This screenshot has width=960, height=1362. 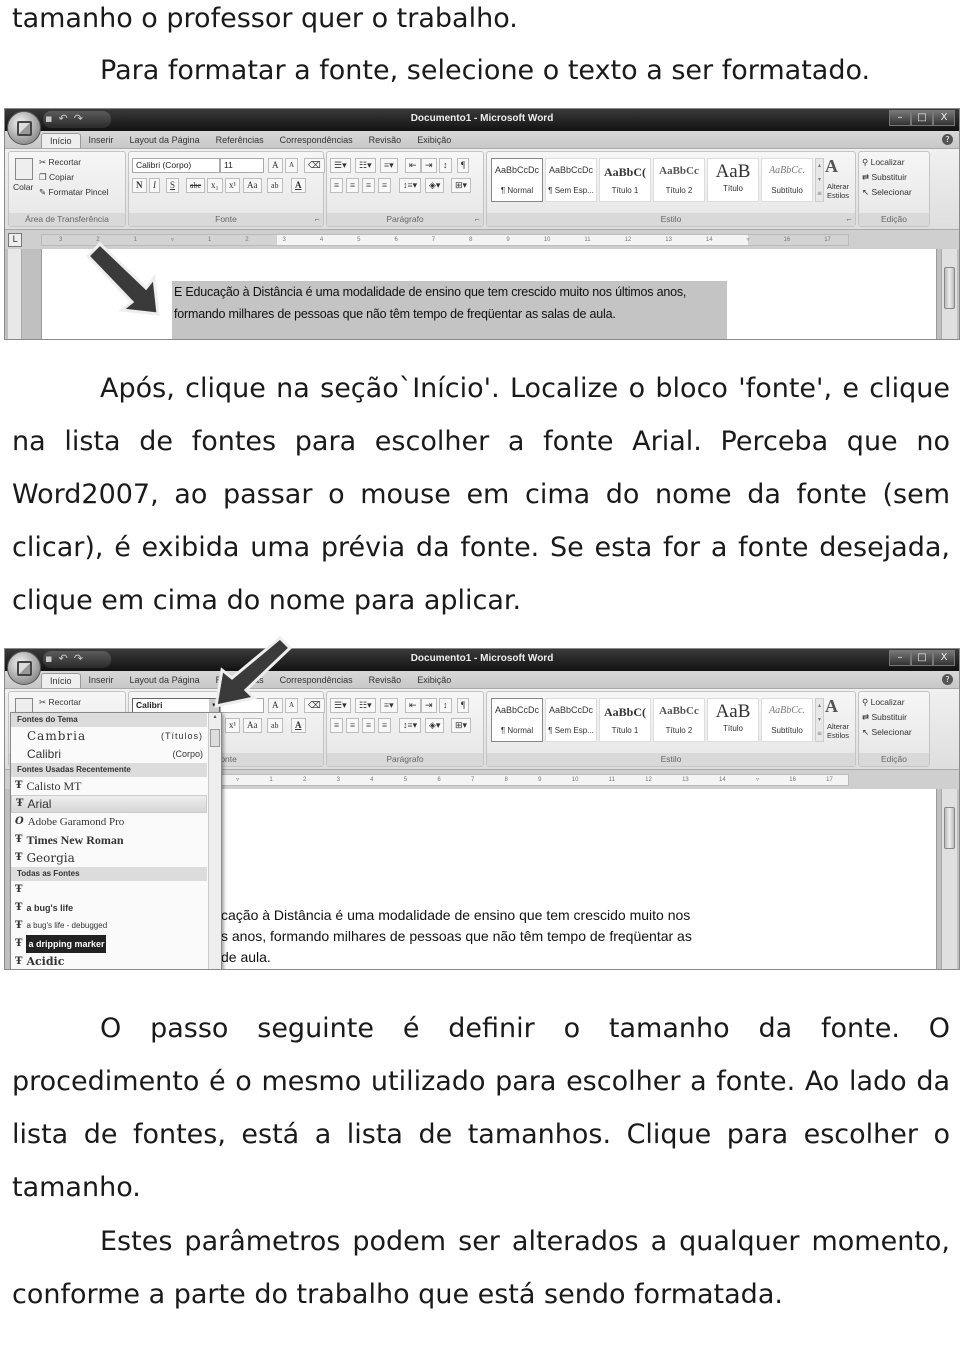 I want to click on format-painter-button: ✎ Formatar Pincel, so click(x=73, y=192).